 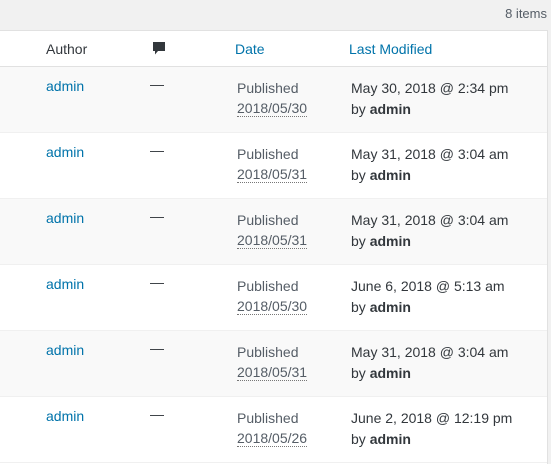 I want to click on column-author-header: Author, so click(x=67, y=49).